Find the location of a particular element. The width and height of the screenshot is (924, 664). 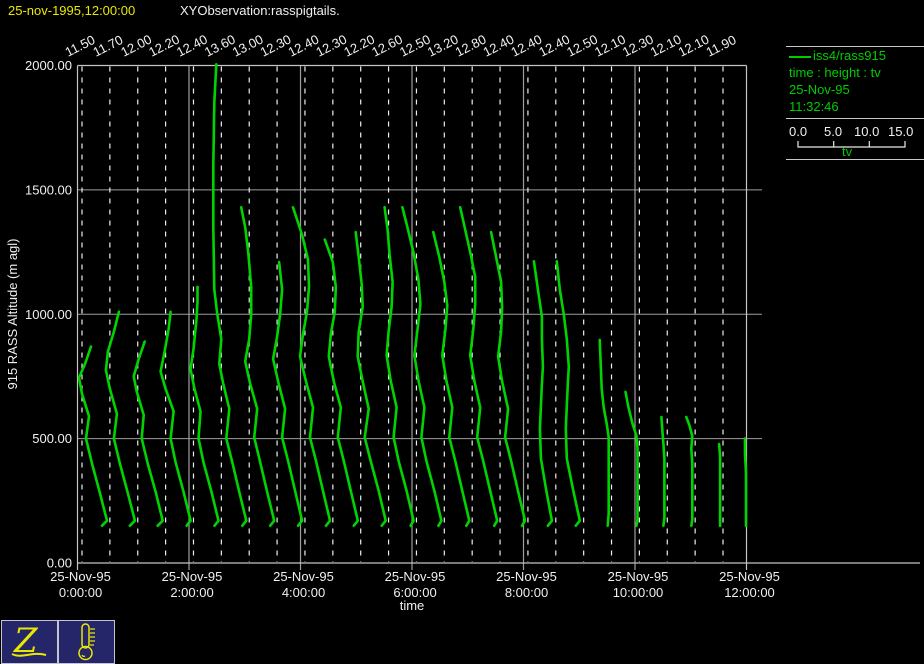

tv-scale-tick: 15.0 is located at coordinates (901, 131).